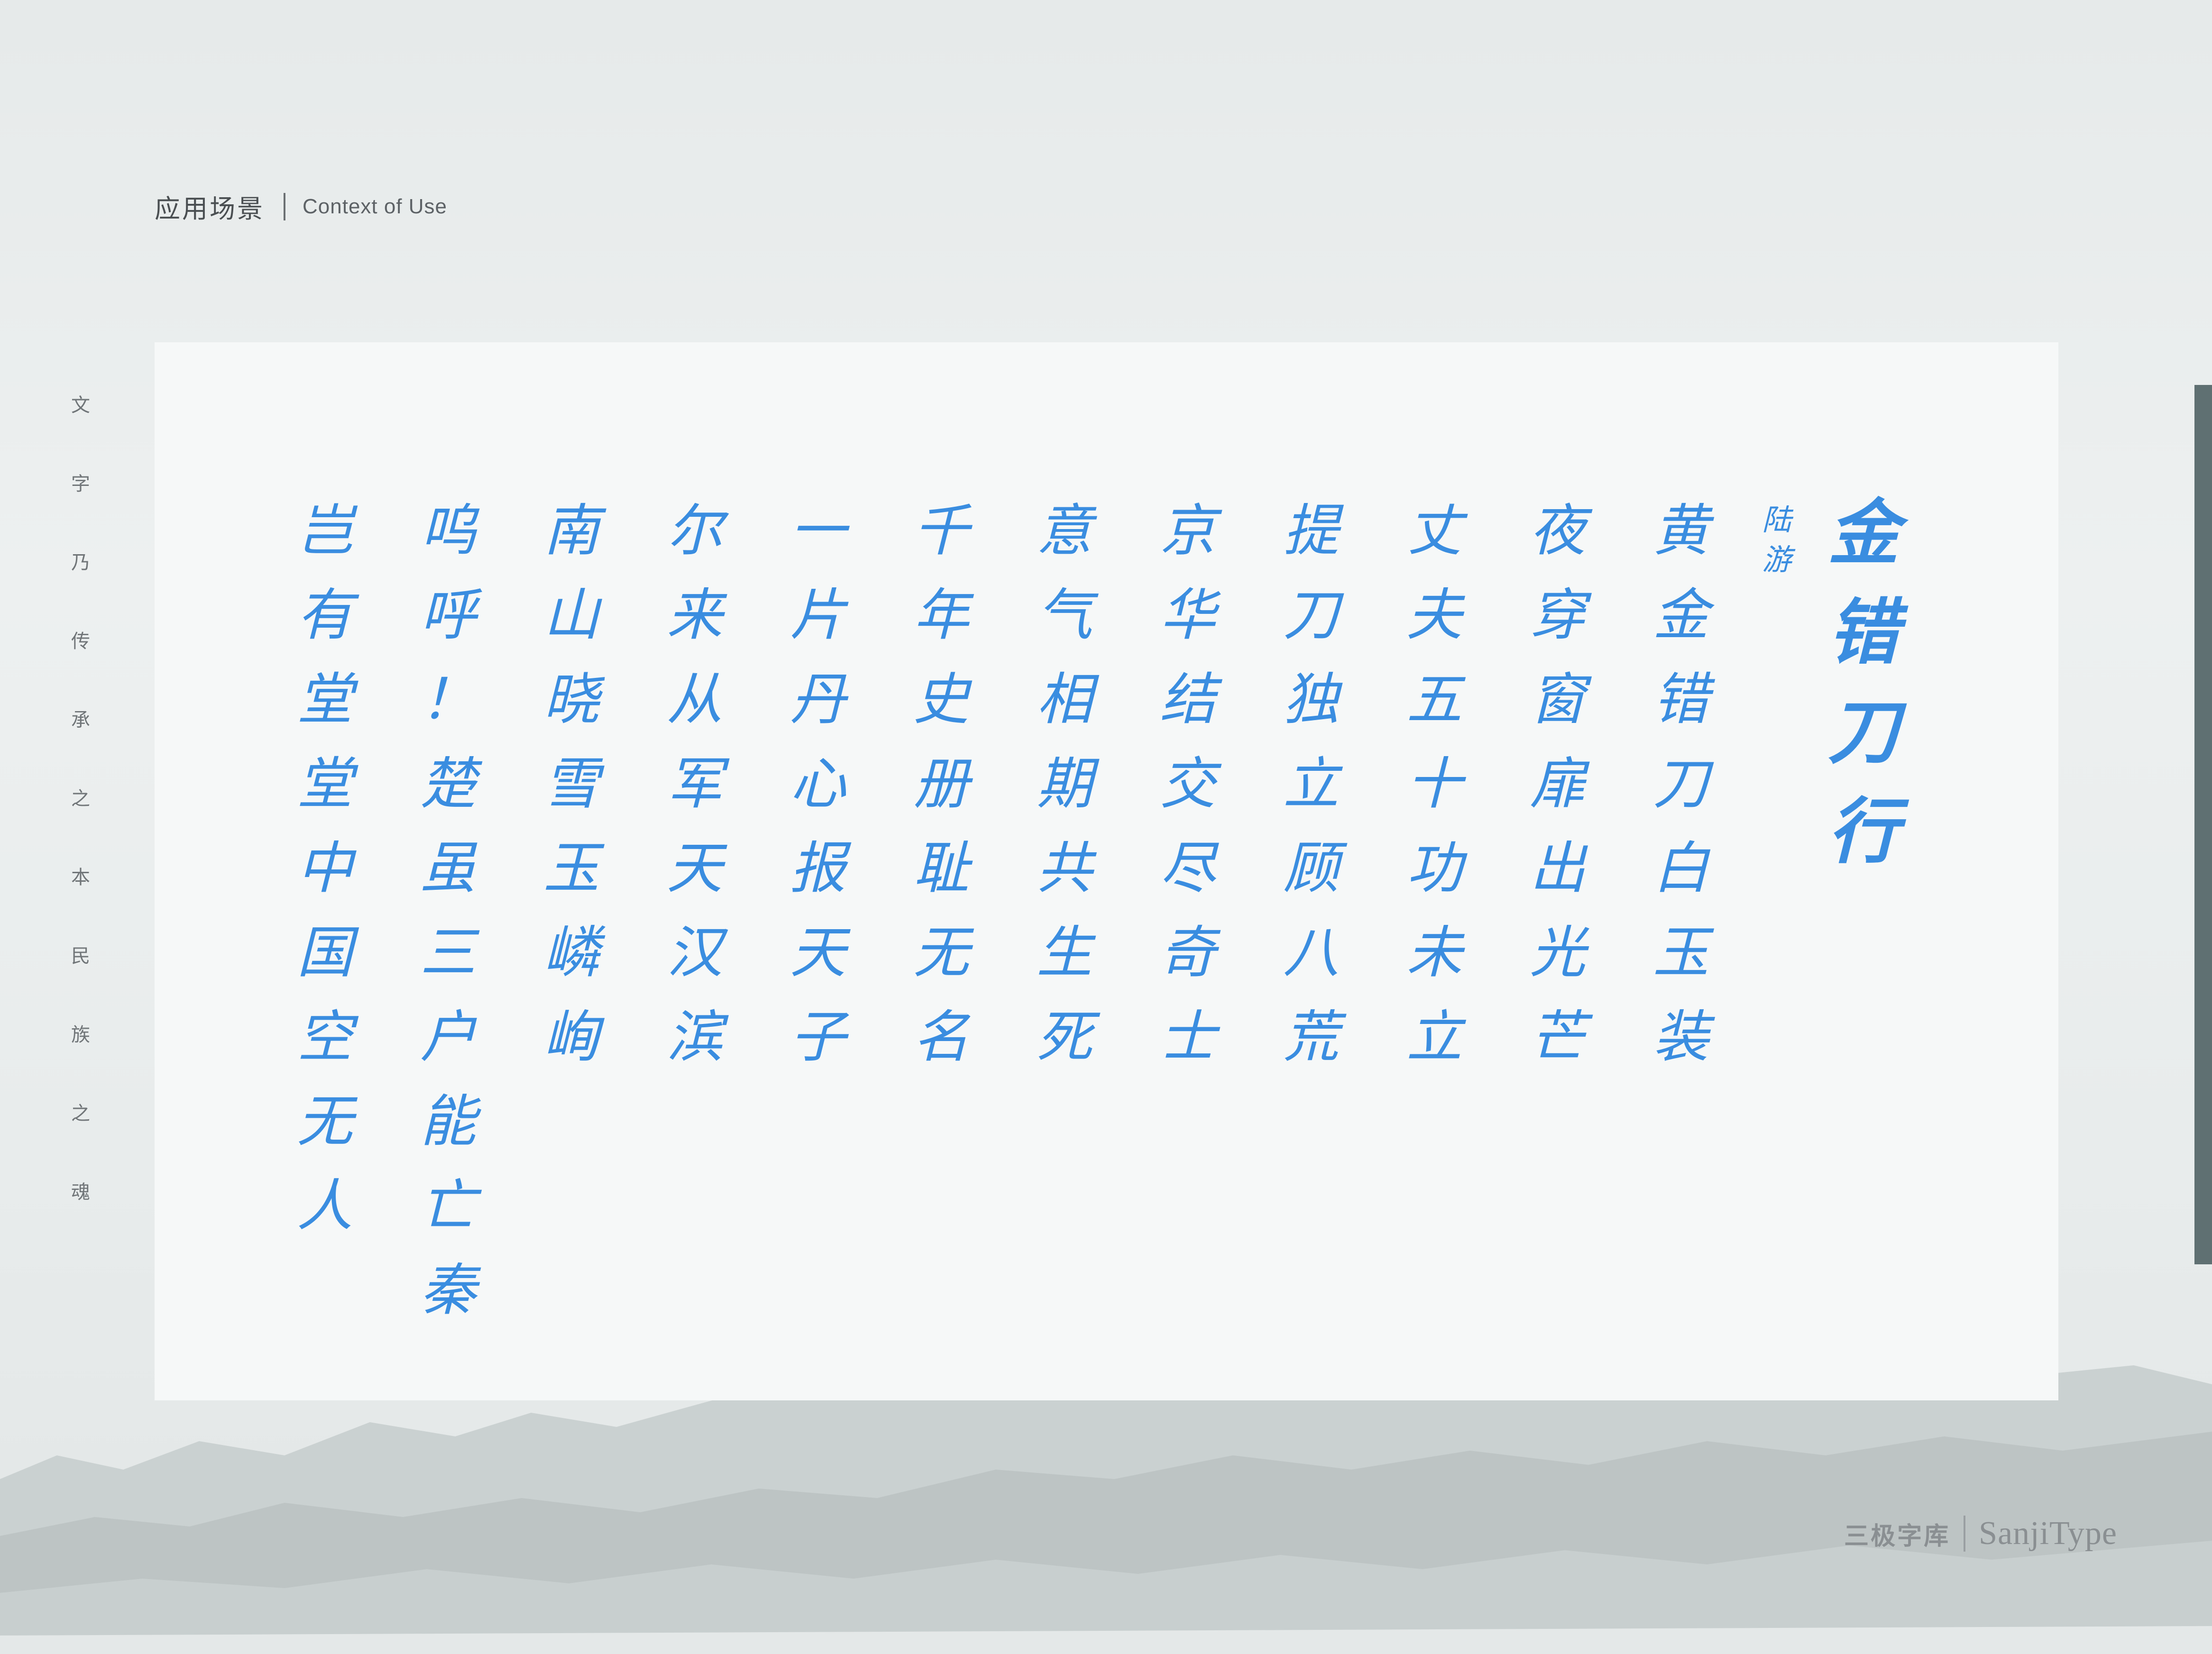 This screenshot has height=1654, width=2212. I want to click on poem-char: 光, so click(1557, 953).